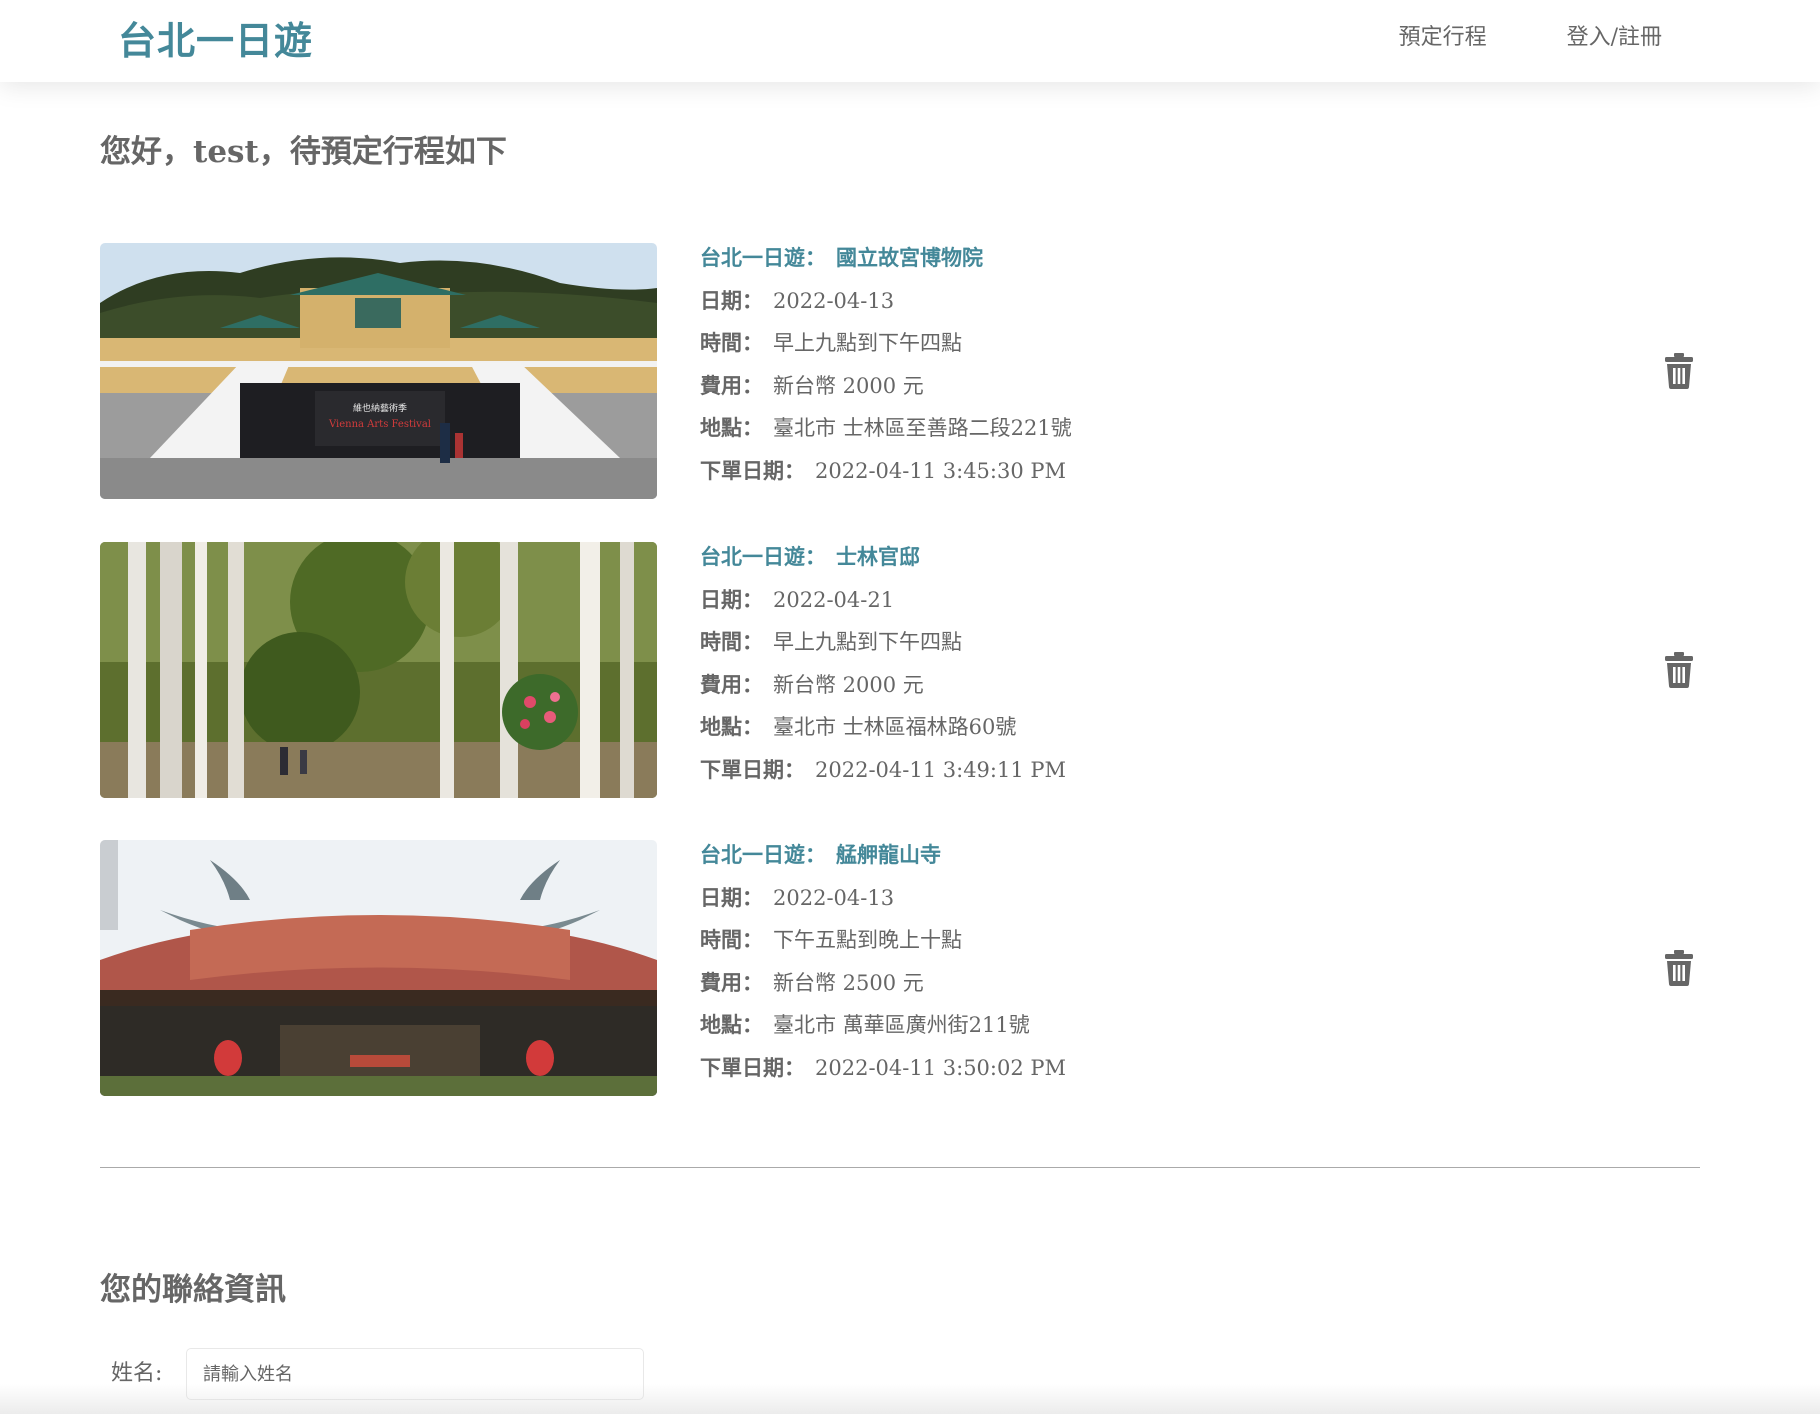 This screenshot has width=1820, height=1414. I want to click on booking-title: 台北一日遊： 國立故宮博物院, so click(886, 258).